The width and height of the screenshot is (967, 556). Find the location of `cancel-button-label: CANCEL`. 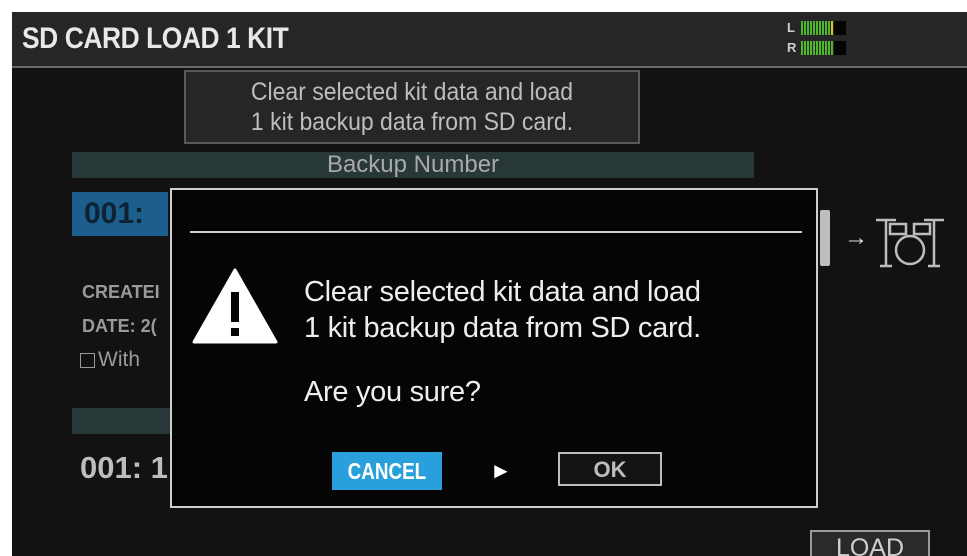

cancel-button-label: CANCEL is located at coordinates (387, 471).